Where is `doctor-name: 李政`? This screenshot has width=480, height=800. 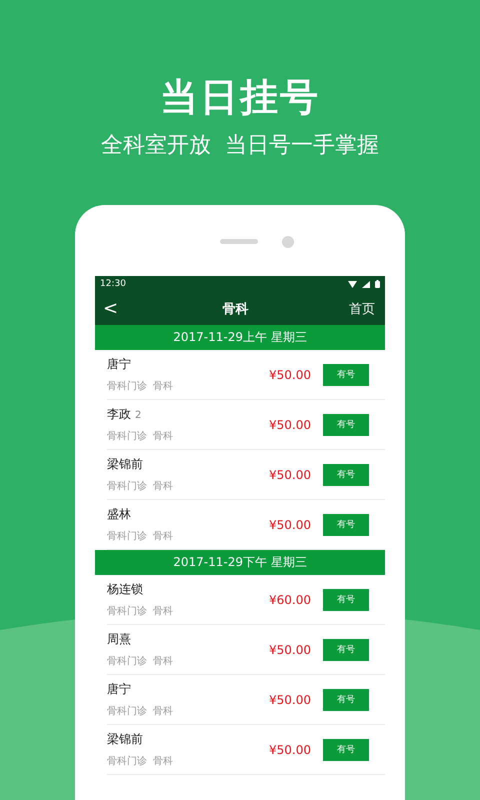
doctor-name: 李政 is located at coordinates (119, 414).